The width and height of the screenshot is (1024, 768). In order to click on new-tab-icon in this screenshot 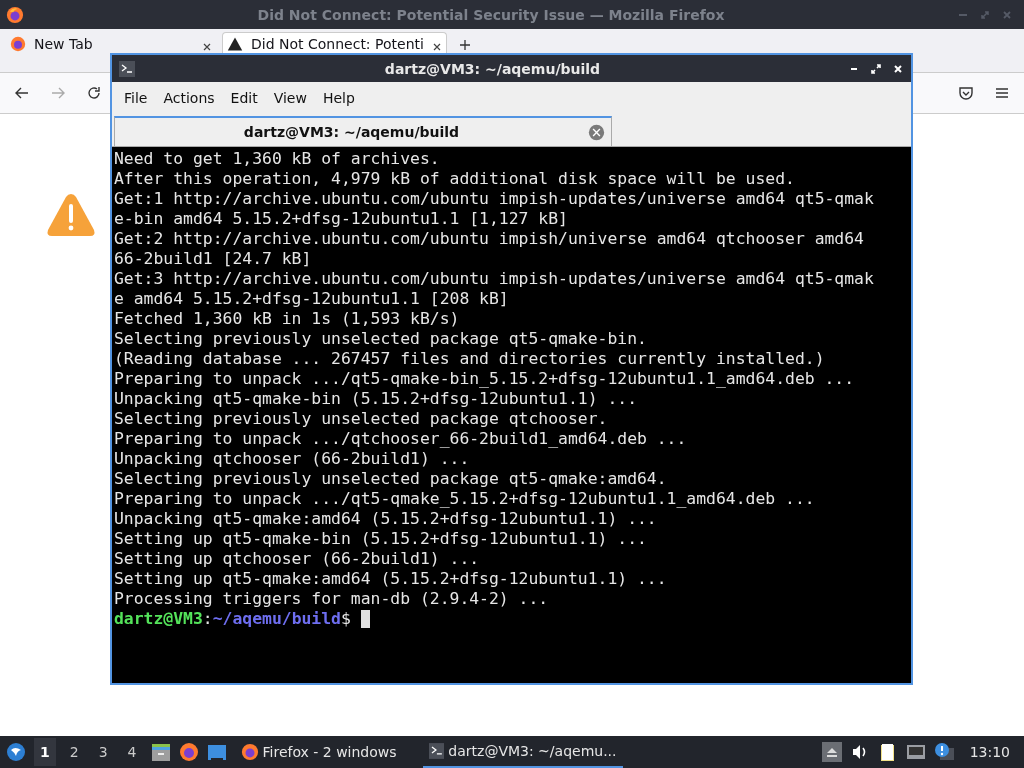, I will do `click(464, 45)`.